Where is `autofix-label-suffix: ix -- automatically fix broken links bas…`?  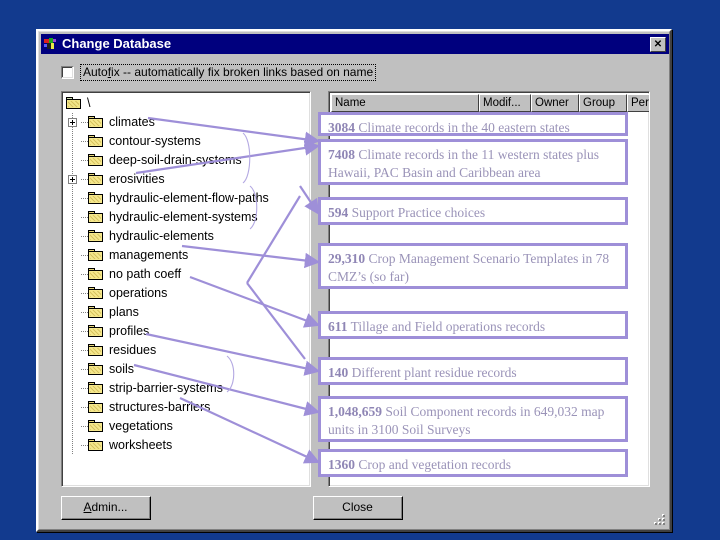 autofix-label-suffix: ix -- automatically fix broken links bas… is located at coordinates (242, 72).